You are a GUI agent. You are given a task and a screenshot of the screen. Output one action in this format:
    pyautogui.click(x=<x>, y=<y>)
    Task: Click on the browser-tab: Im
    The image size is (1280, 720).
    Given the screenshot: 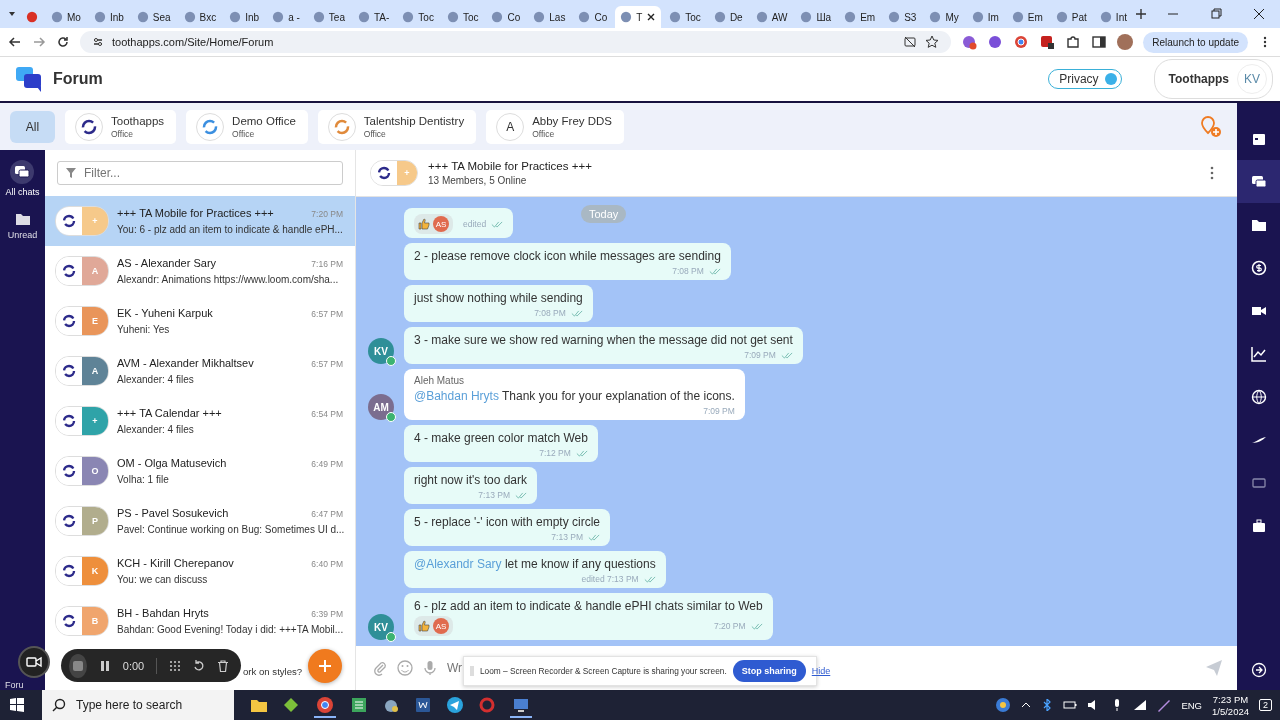 What is the action you would take?
    pyautogui.click(x=985, y=17)
    